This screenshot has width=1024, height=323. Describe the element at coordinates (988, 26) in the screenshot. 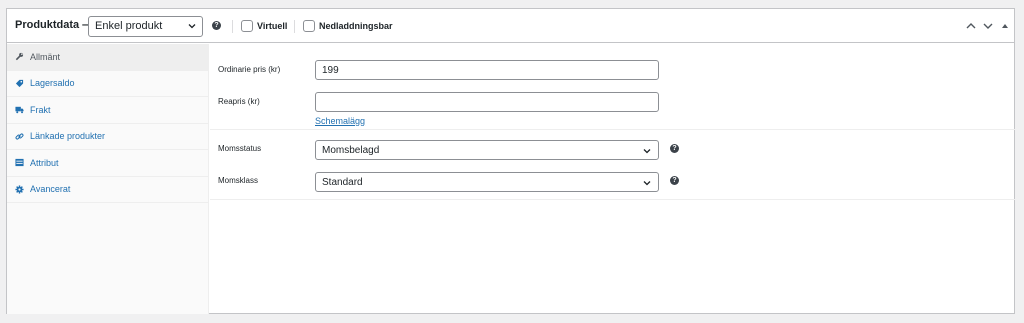

I see `move-down-icon` at that location.